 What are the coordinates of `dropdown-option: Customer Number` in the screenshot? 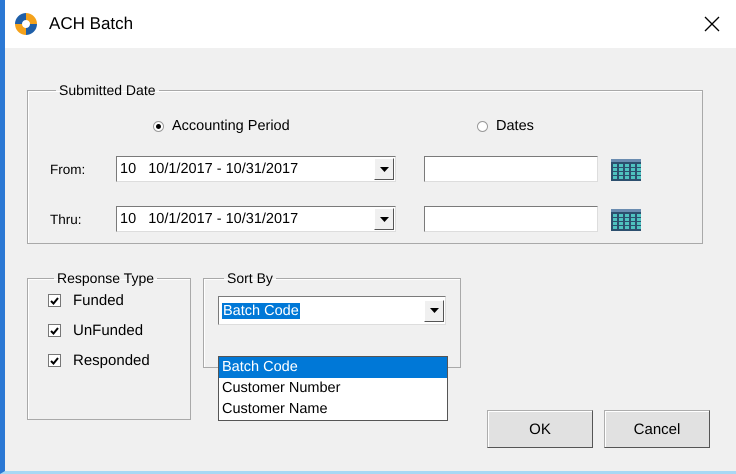 It's located at (333, 388).